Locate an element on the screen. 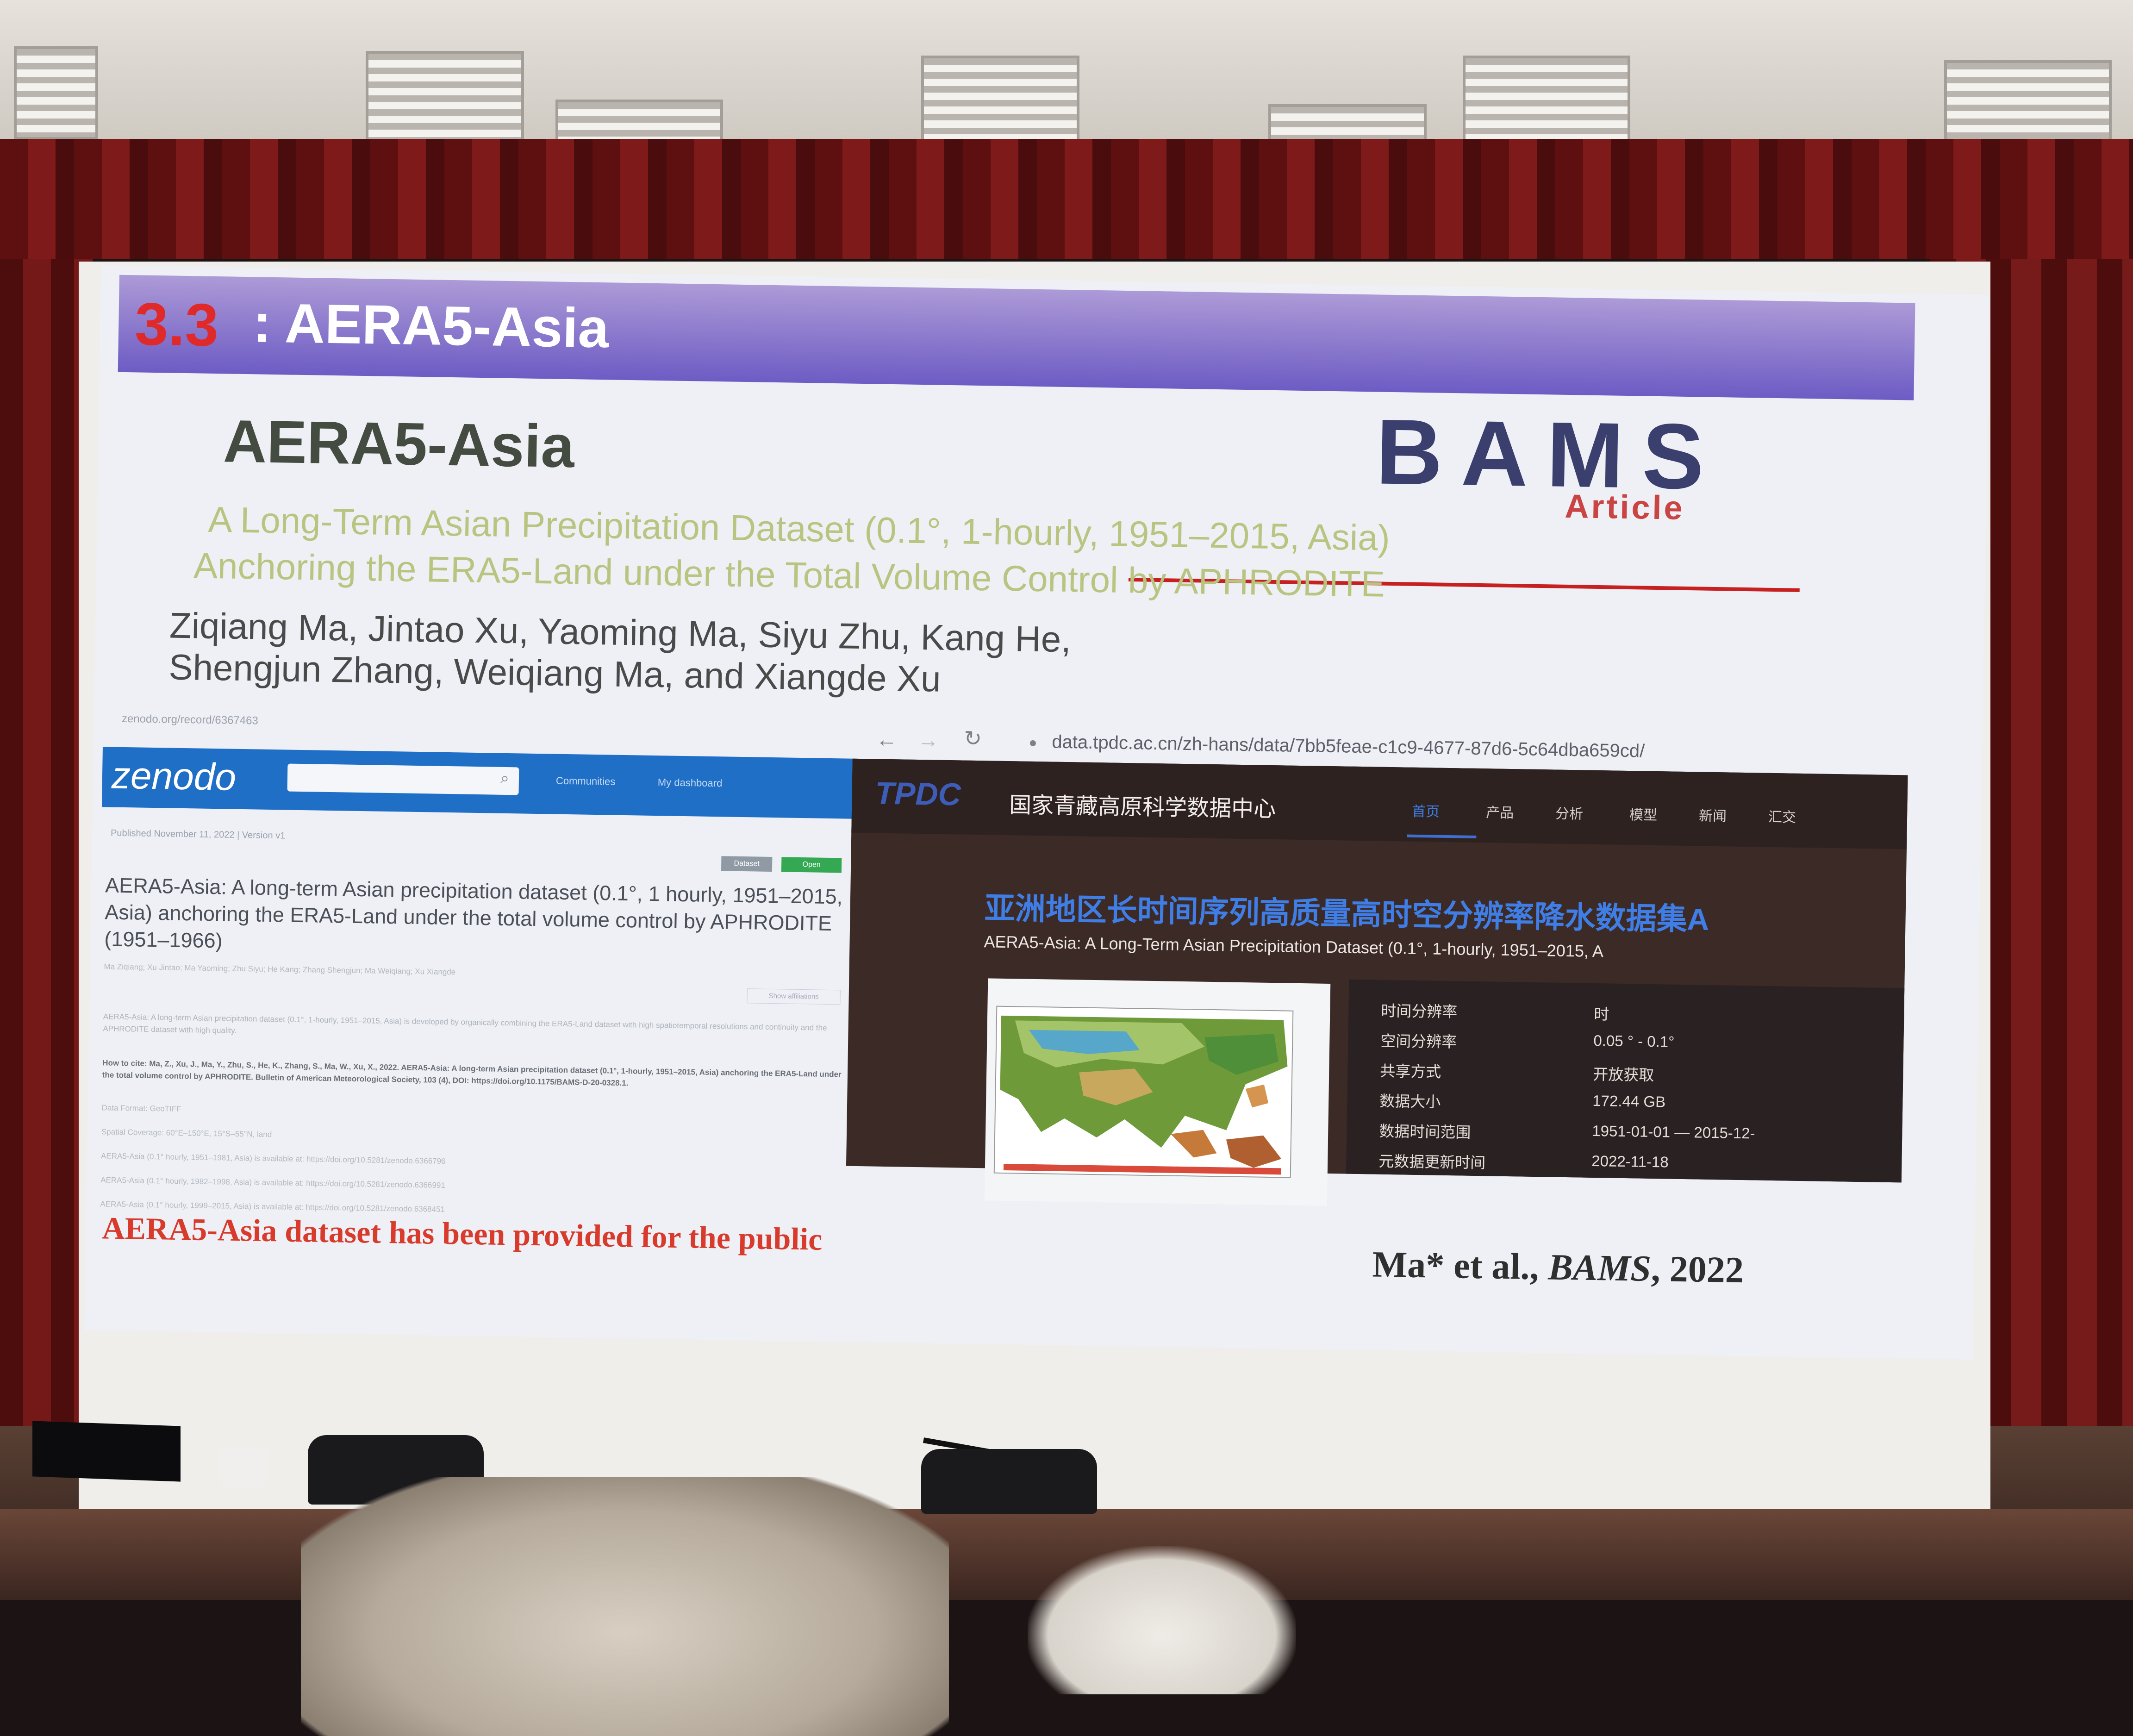 Image resolution: width=2133 pixels, height=1736 pixels. meta-key-data-size: 数据大小 is located at coordinates (1410, 1101).